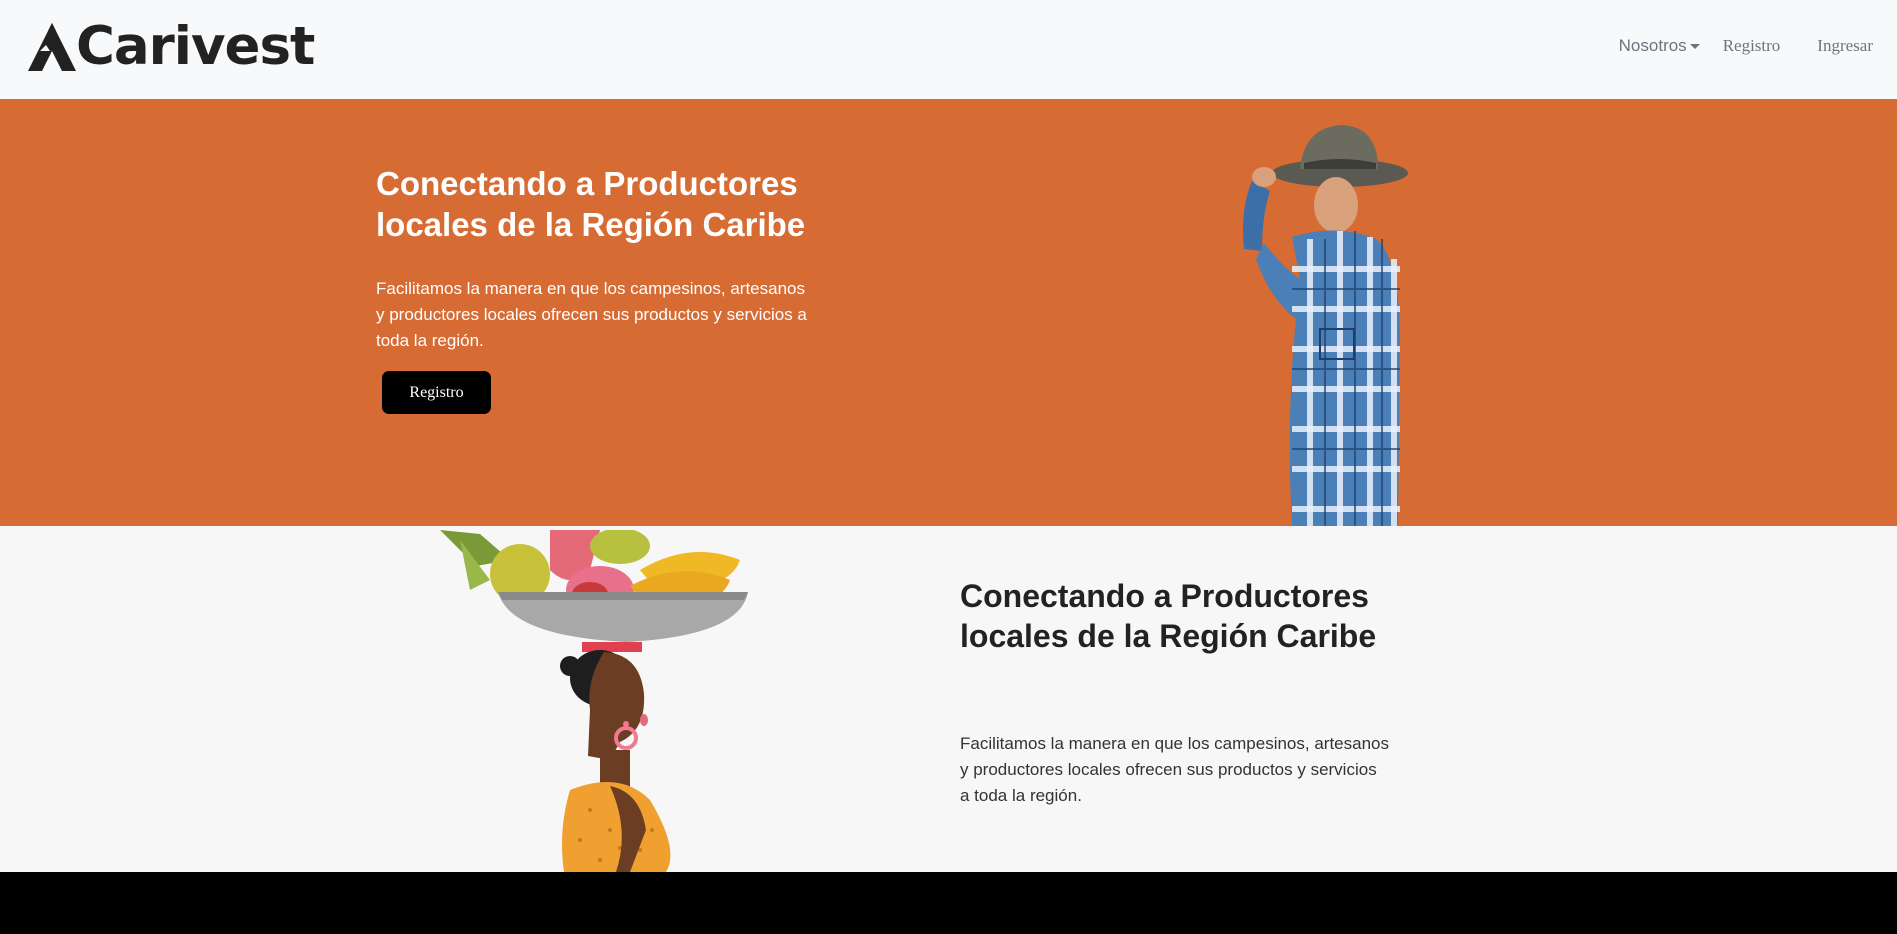  What do you see at coordinates (1325, 325) in the screenshot?
I see `farmer-illustration` at bounding box center [1325, 325].